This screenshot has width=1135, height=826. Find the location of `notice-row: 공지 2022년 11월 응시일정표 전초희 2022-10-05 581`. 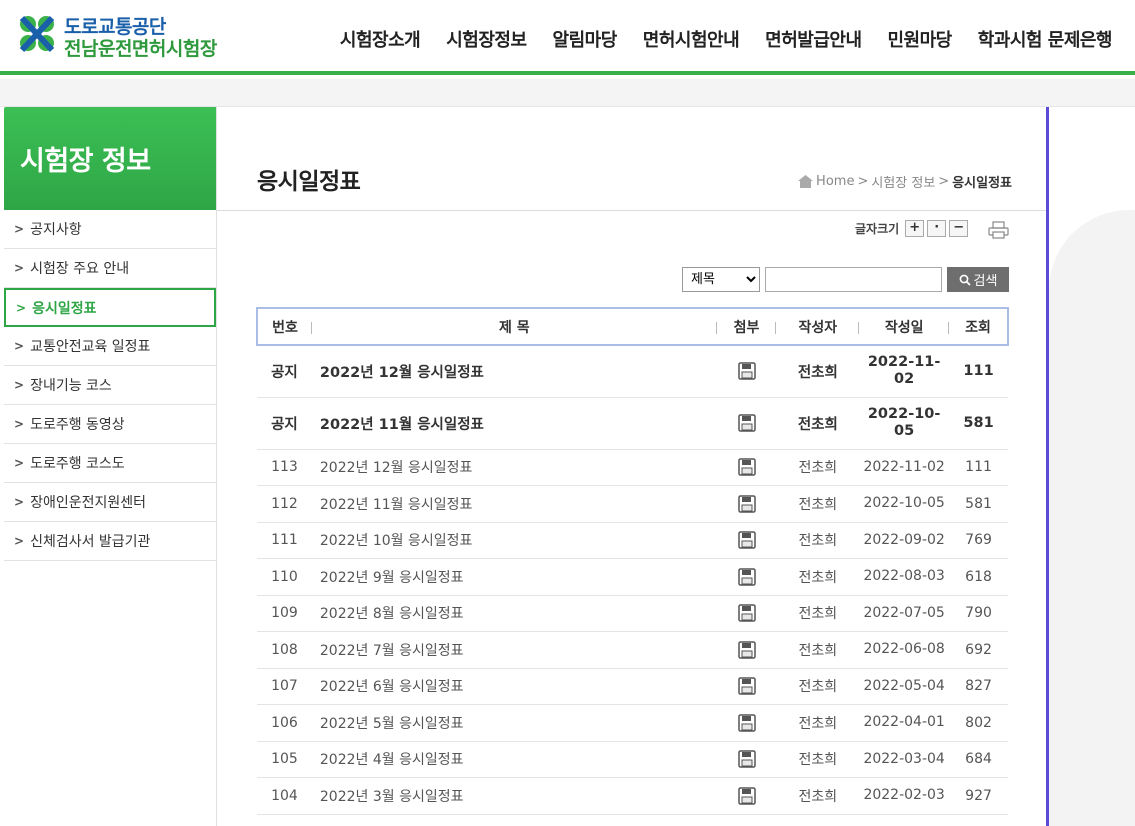

notice-row: 공지 2022년 11월 응시일정표 전초희 2022-10-05 581 is located at coordinates (632, 423).